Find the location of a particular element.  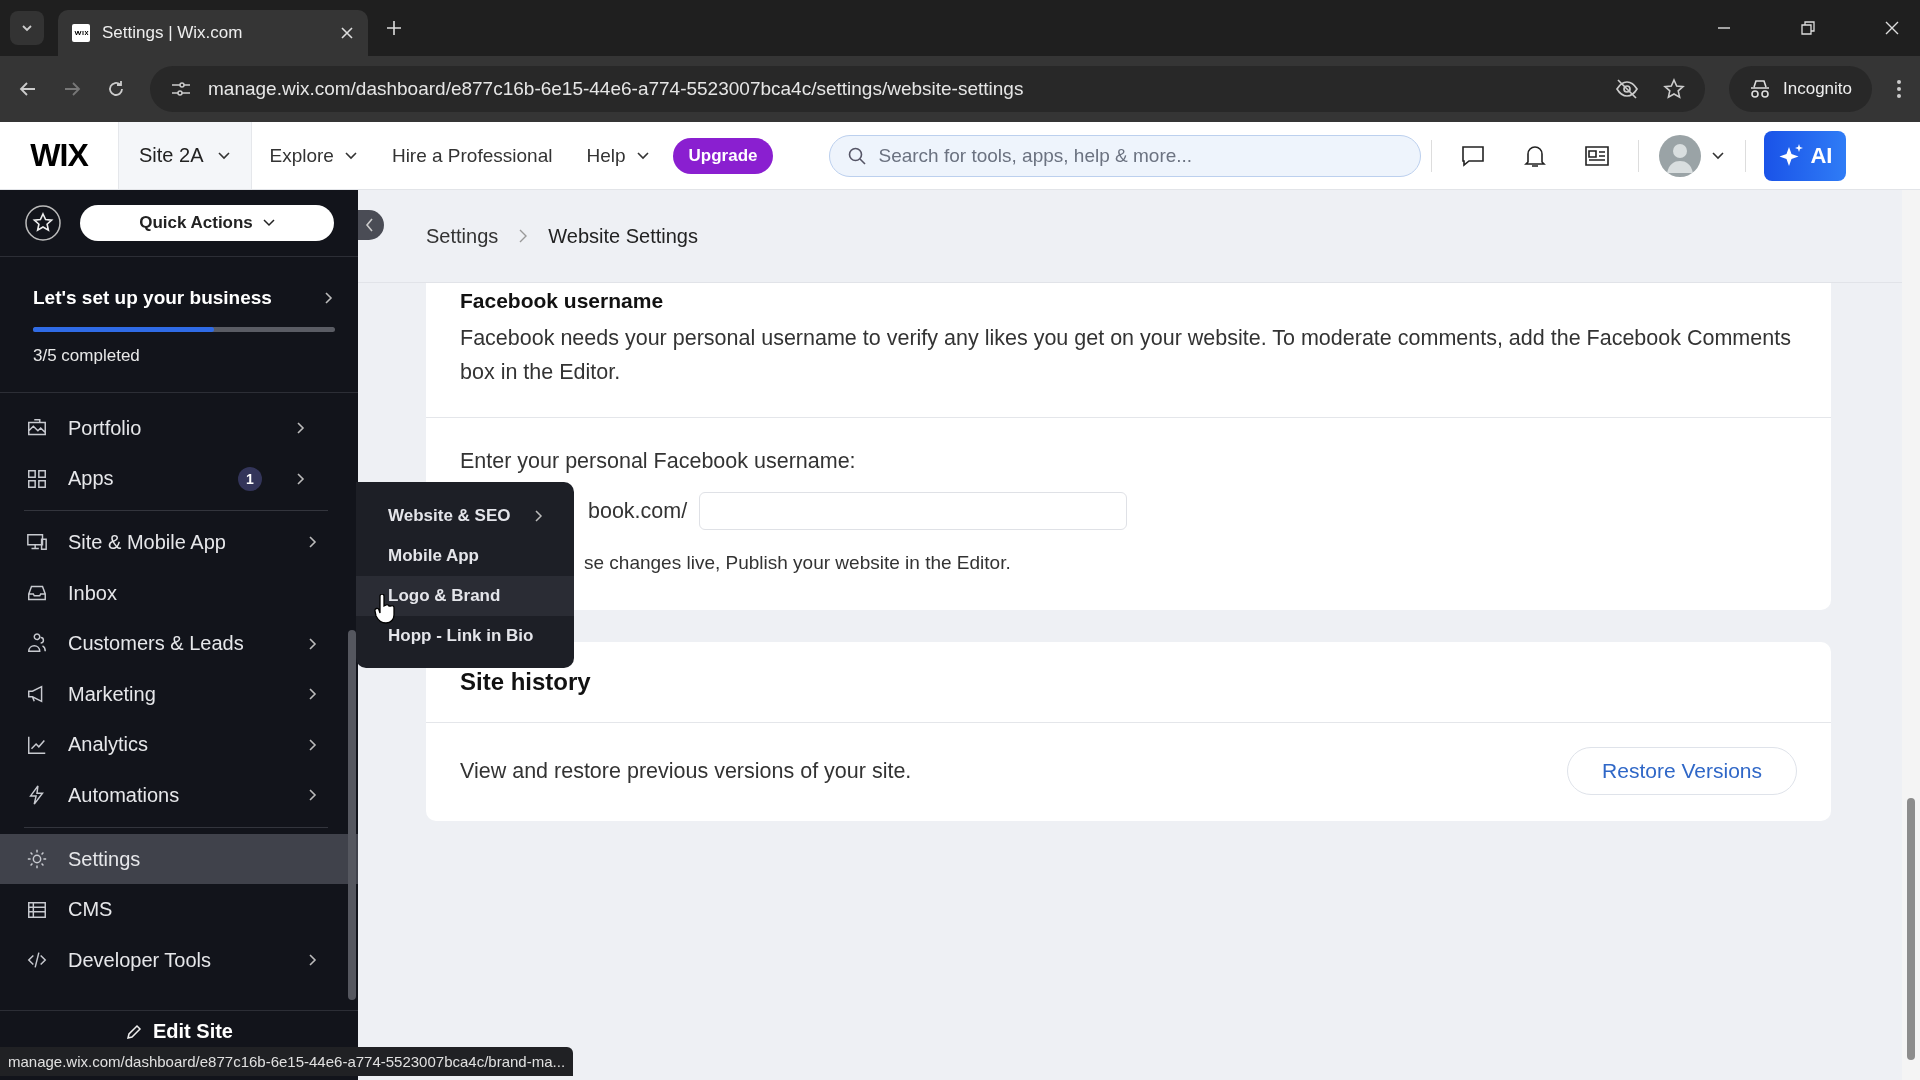

ai-button: AI is located at coordinates (1805, 155).